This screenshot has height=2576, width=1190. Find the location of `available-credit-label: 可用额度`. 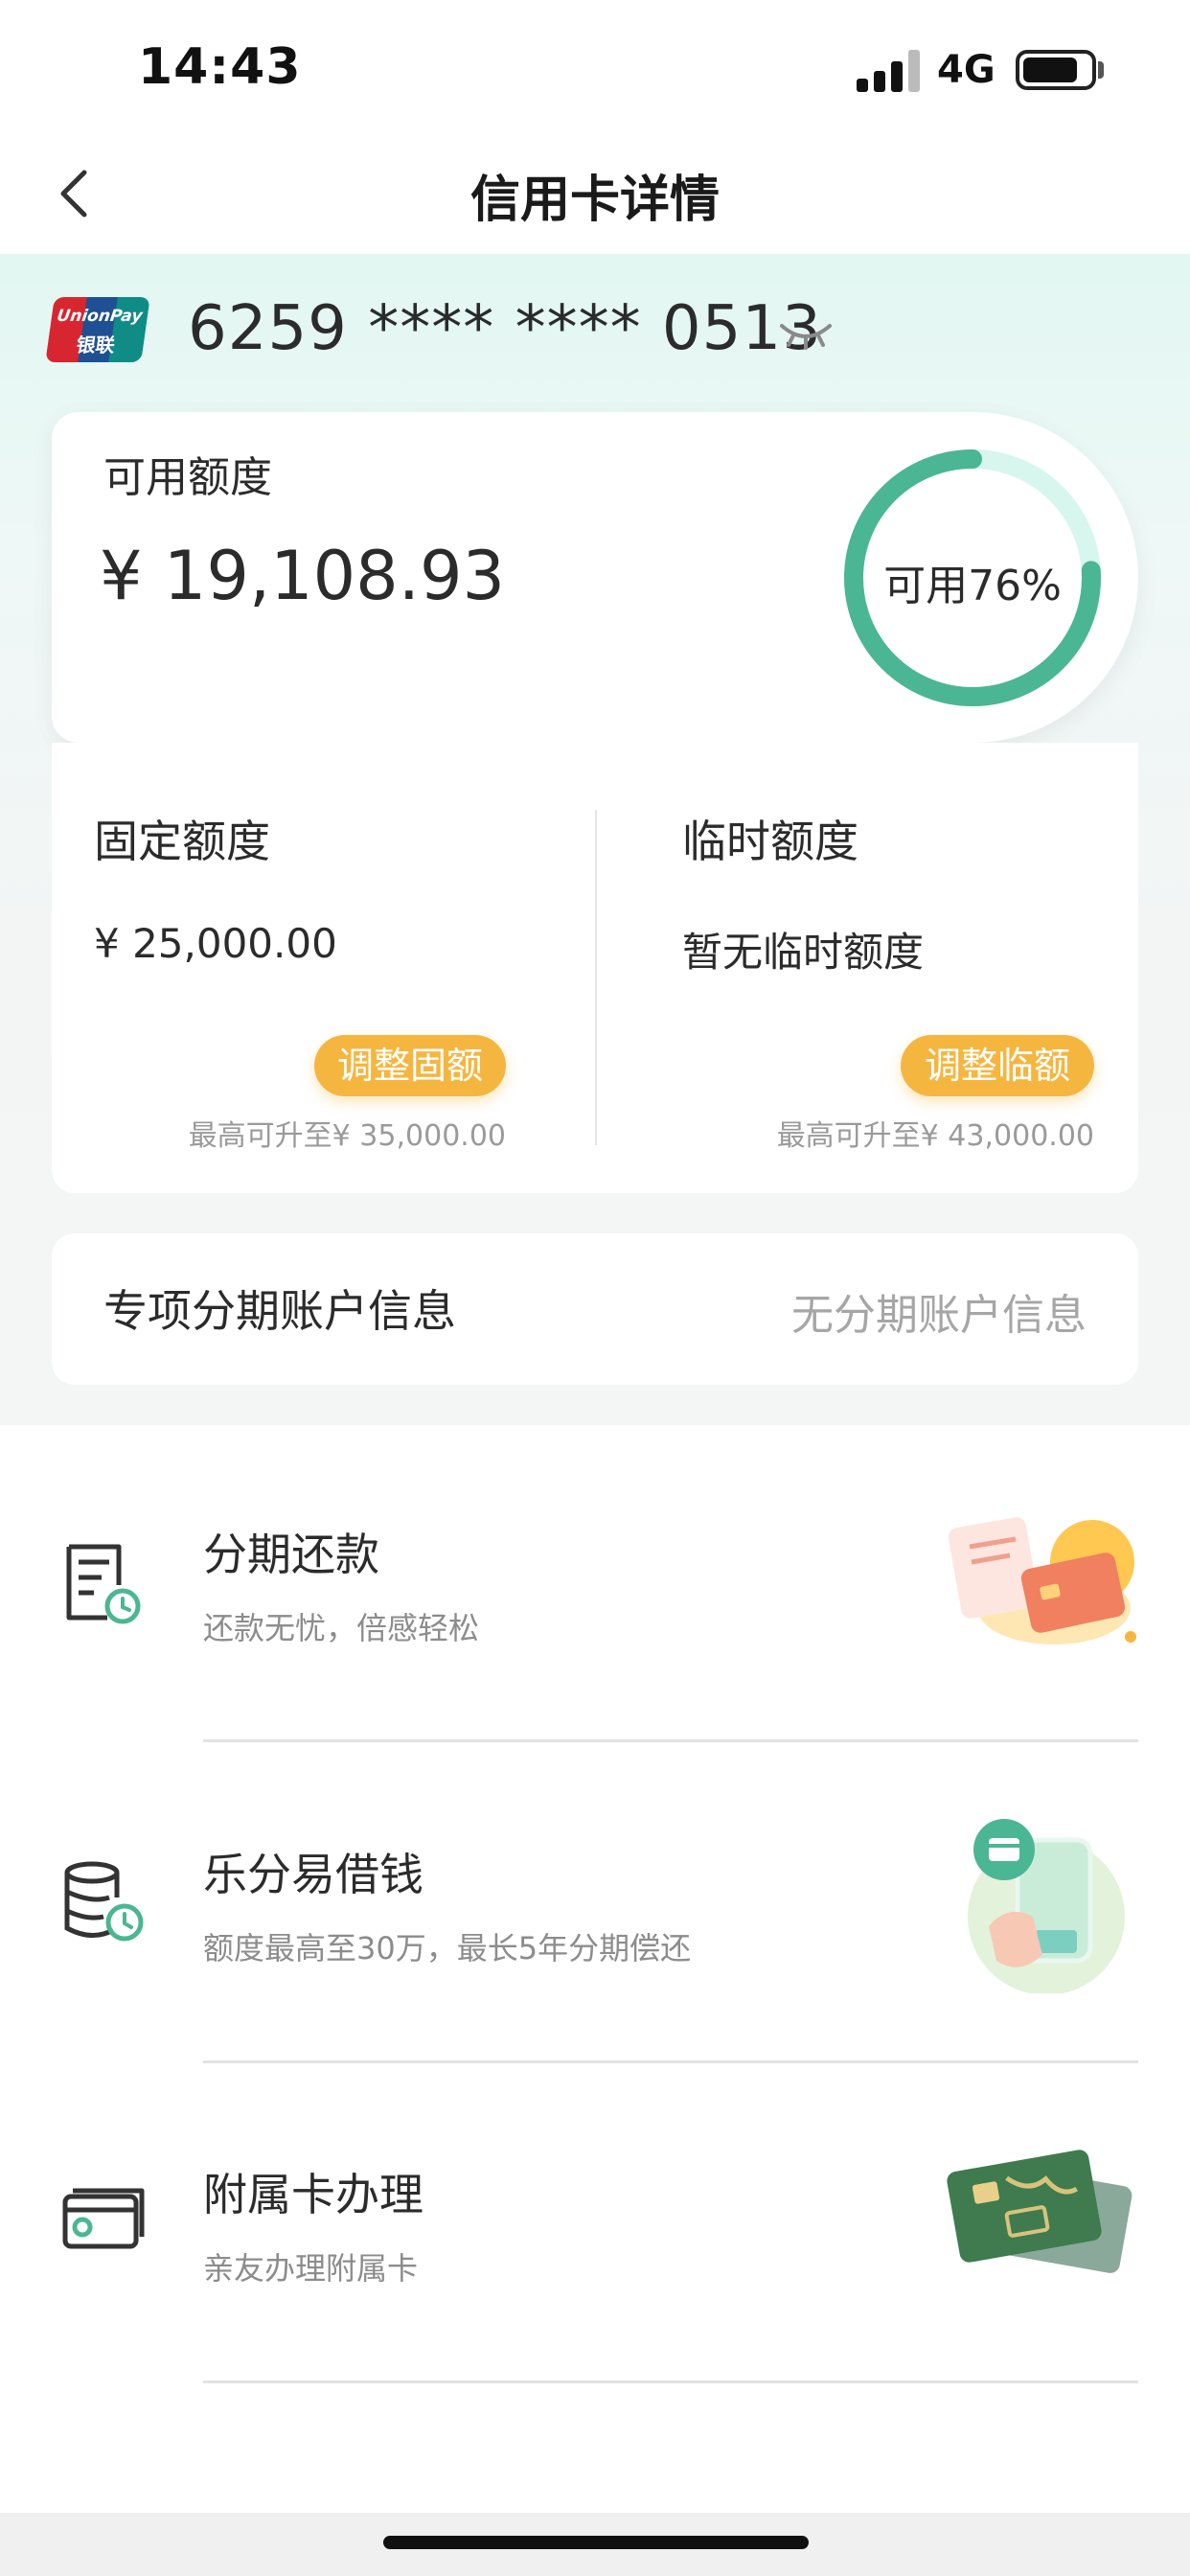

available-credit-label: 可用额度 is located at coordinates (187, 477).